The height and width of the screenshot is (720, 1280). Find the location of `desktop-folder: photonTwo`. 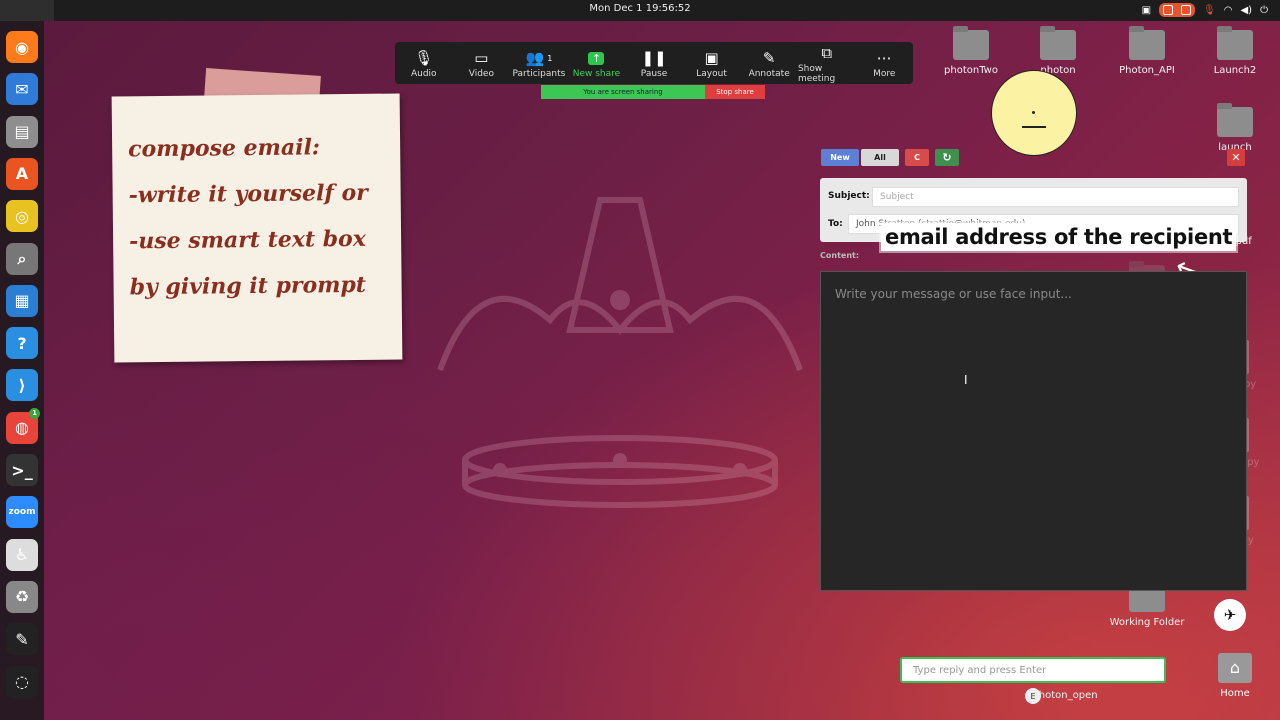

desktop-folder: photonTwo is located at coordinates (971, 51).